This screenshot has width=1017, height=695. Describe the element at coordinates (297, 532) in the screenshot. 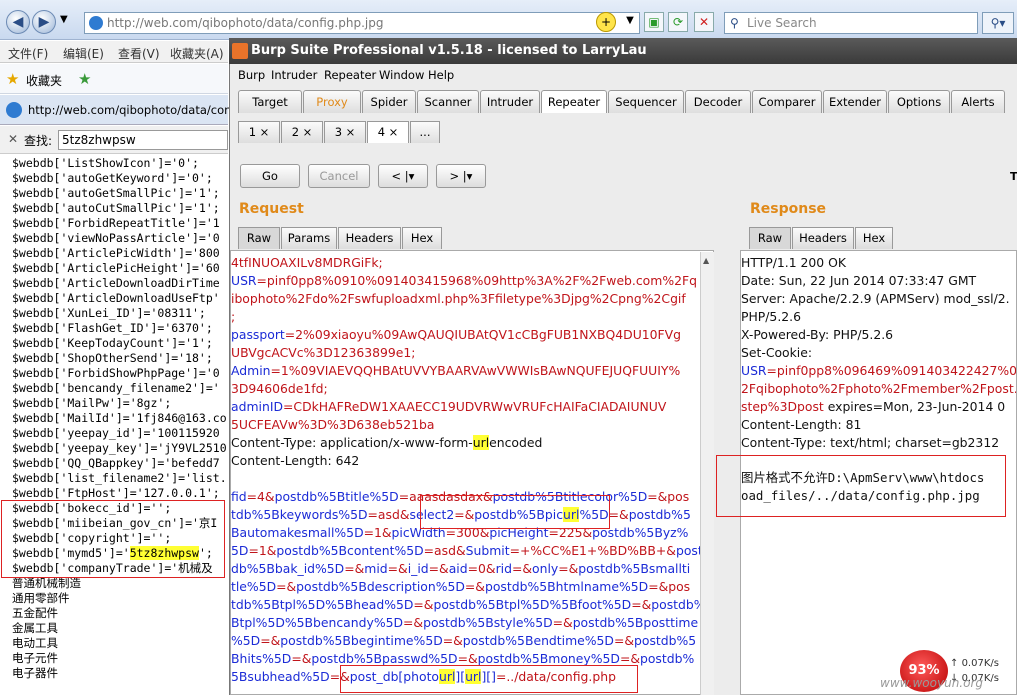

I see `text-segment: Bautomakesmall%5D` at that location.